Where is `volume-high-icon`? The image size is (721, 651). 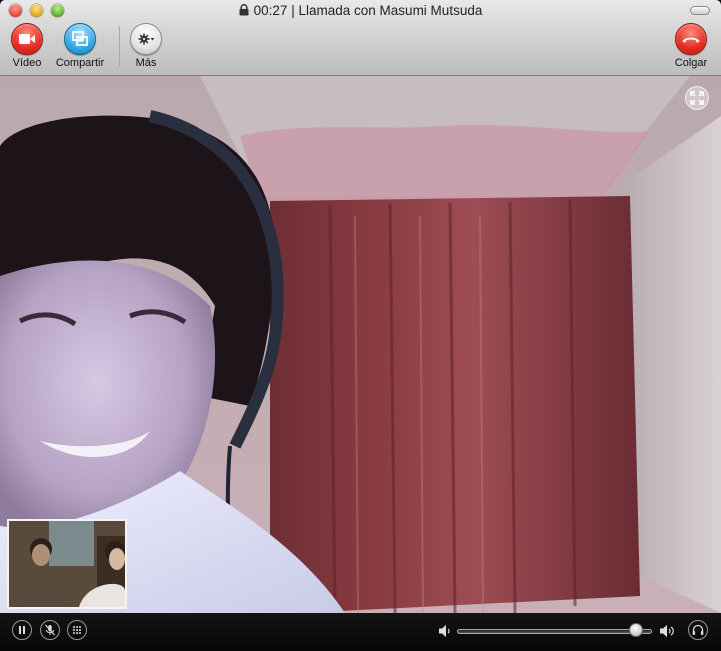 volume-high-icon is located at coordinates (667, 631).